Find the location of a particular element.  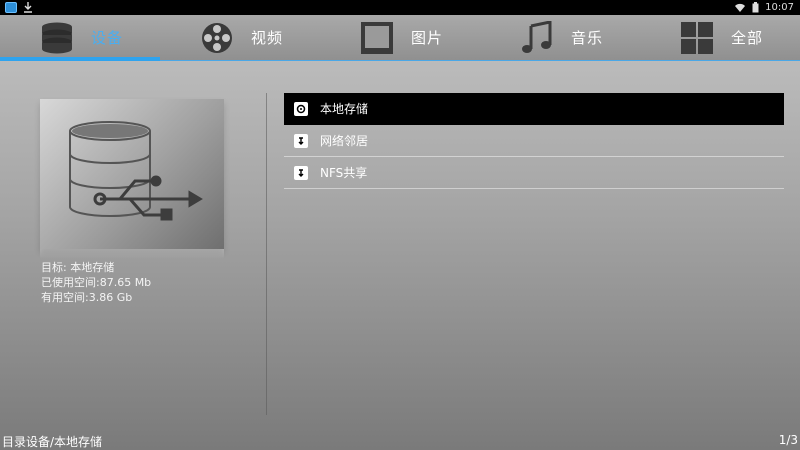

tab-music-label: 音乐 is located at coordinates (586, 38).